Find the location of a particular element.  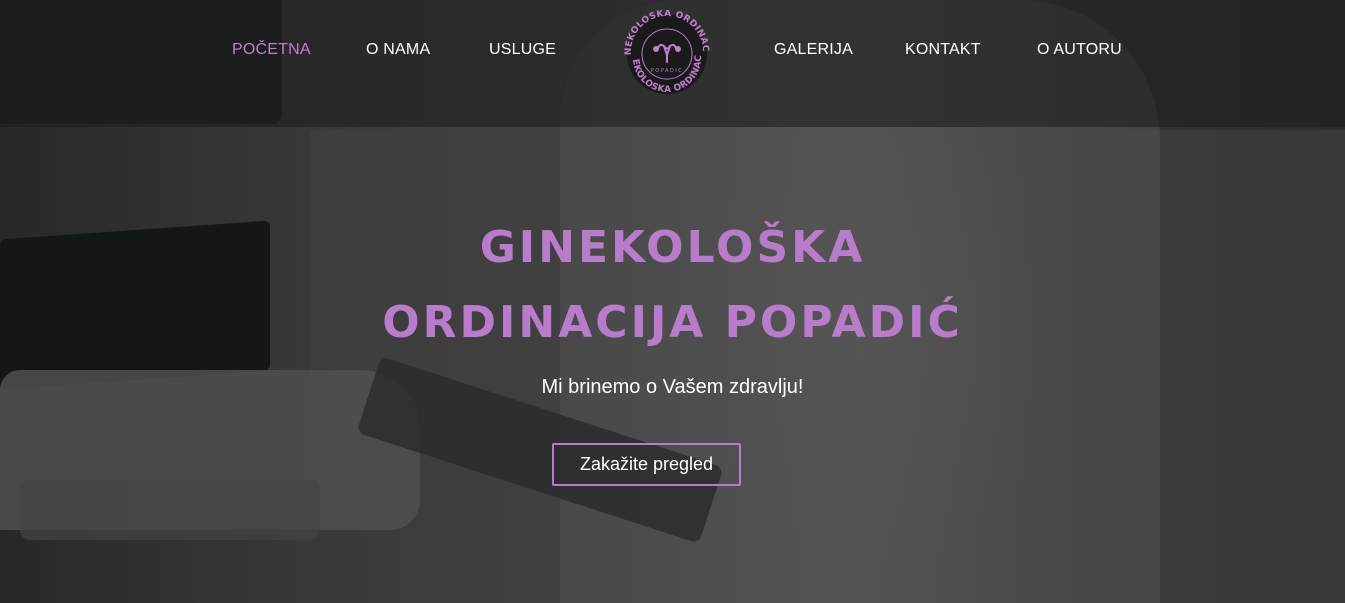

nav-item-pocetna: POČETNA is located at coordinates (271, 50).